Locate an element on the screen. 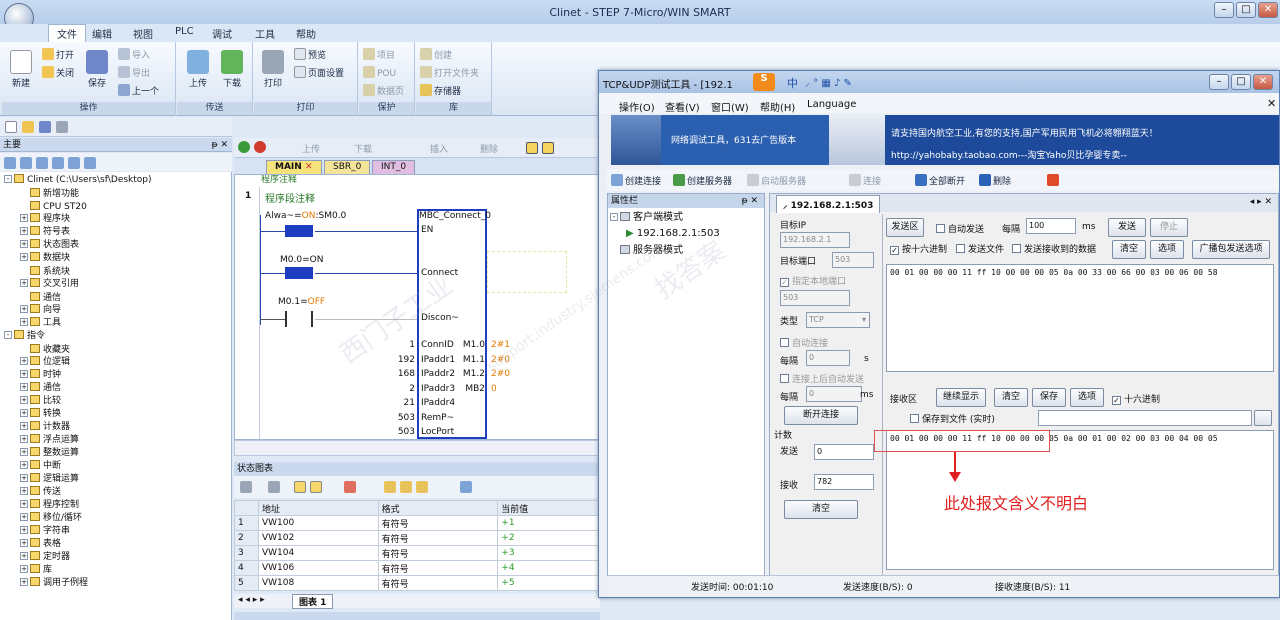 Image resolution: width=1280 pixels, height=620 pixels. tree-item: + 库 is located at coordinates (36, 570).